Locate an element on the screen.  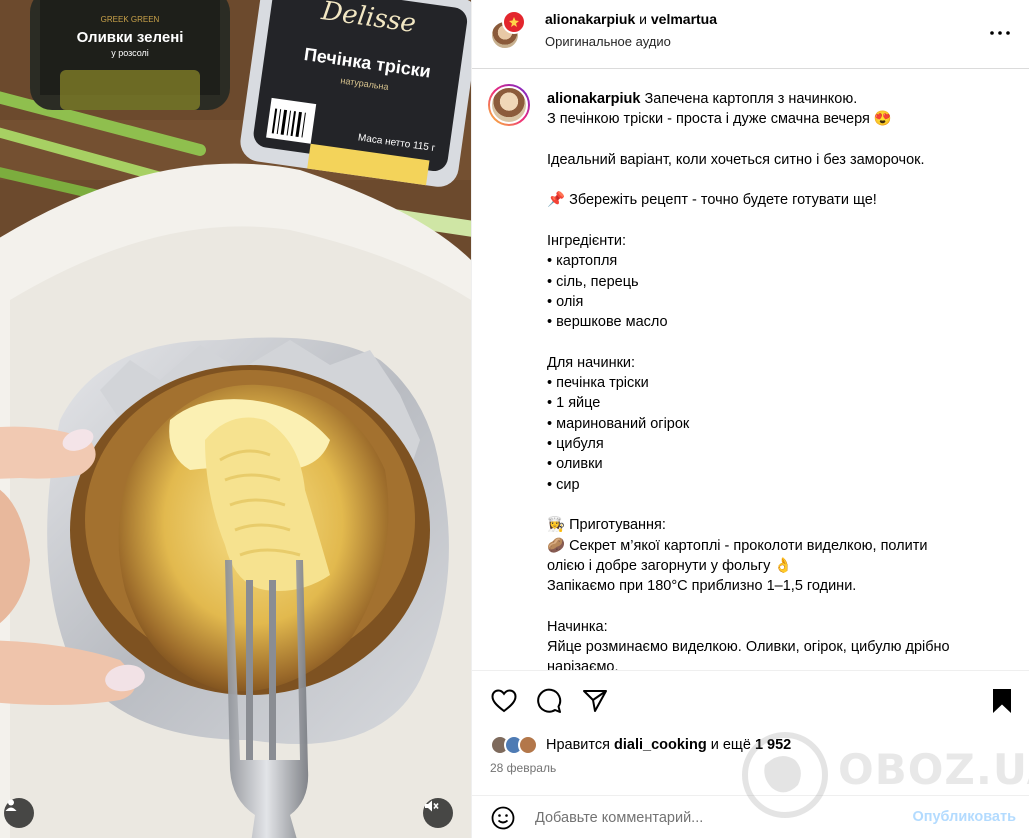
tagged-users-button is located at coordinates (19, 813).